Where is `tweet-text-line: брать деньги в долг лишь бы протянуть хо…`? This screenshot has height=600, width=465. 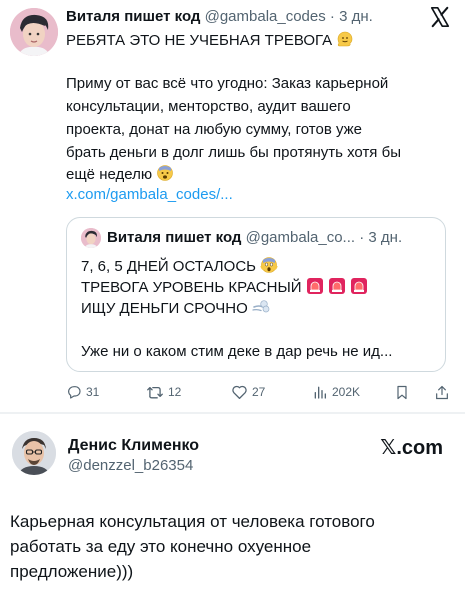 tweet-text-line: брать деньги в долг лишь бы протянуть хо… is located at coordinates (233, 152).